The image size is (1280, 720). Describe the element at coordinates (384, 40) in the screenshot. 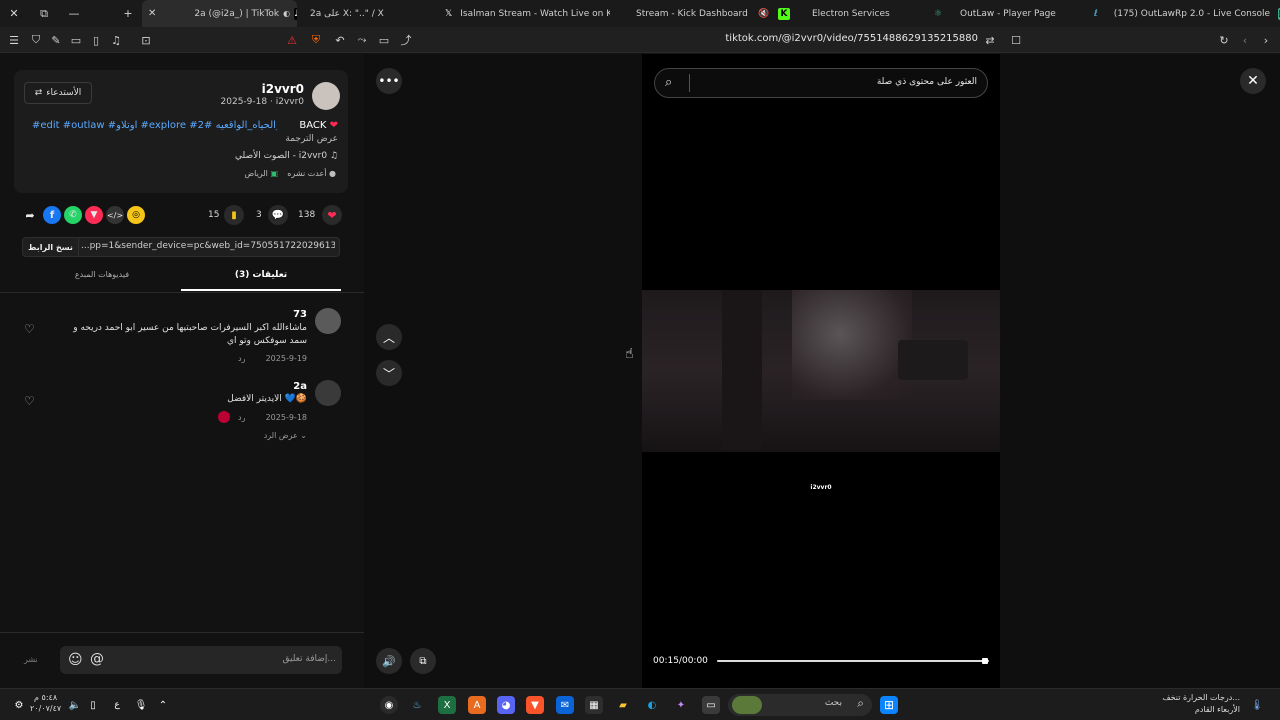

I see `cast-icon: ▭` at that location.